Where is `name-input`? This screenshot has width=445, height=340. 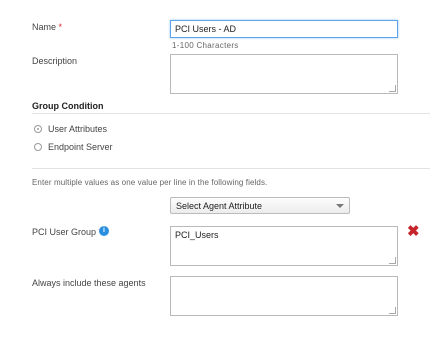
name-input is located at coordinates (284, 29).